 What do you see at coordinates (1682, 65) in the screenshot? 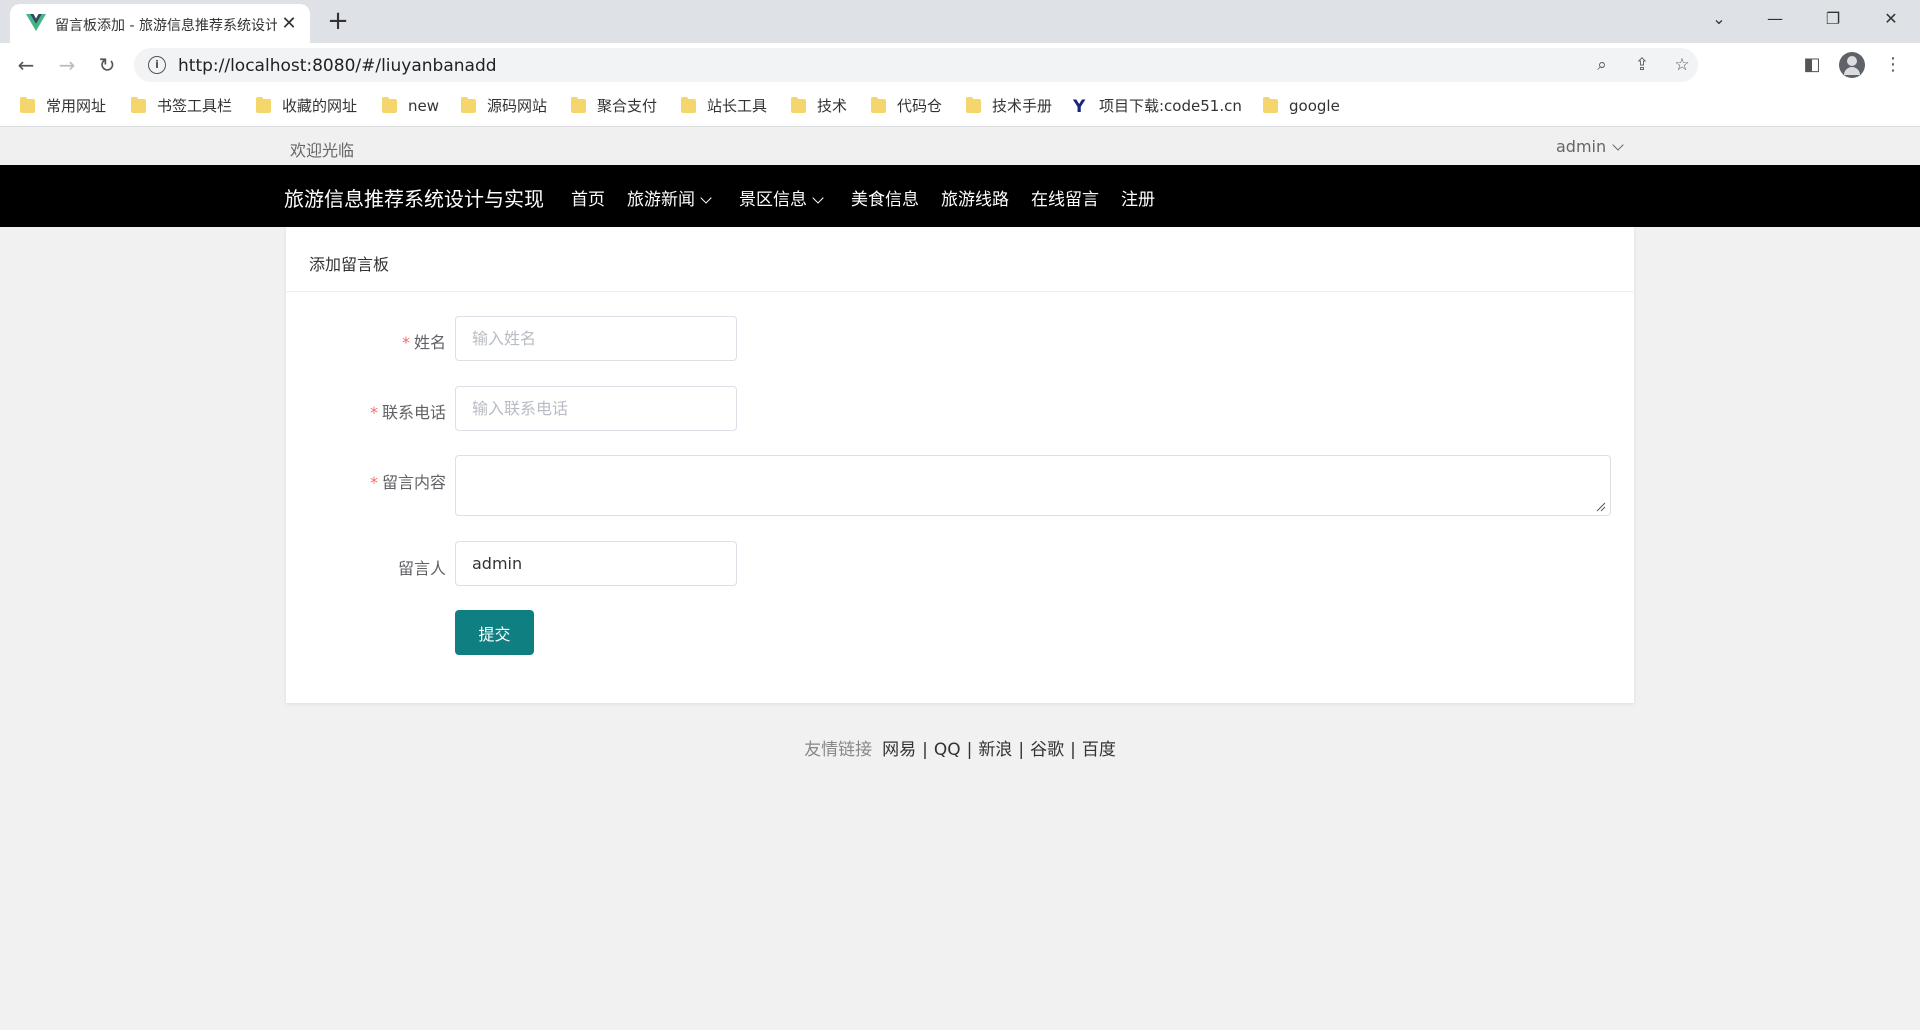
I see `bookmark-star-icon: ☆` at bounding box center [1682, 65].